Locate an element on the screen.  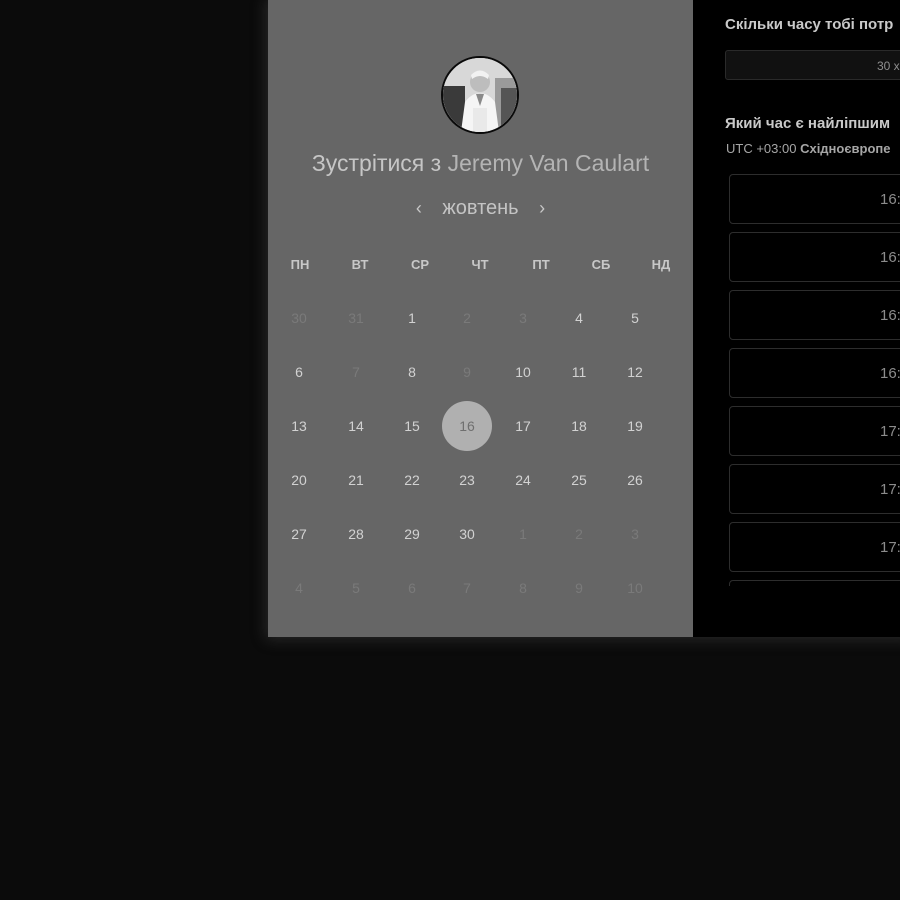
calendar-day: 24 is located at coordinates (523, 480).